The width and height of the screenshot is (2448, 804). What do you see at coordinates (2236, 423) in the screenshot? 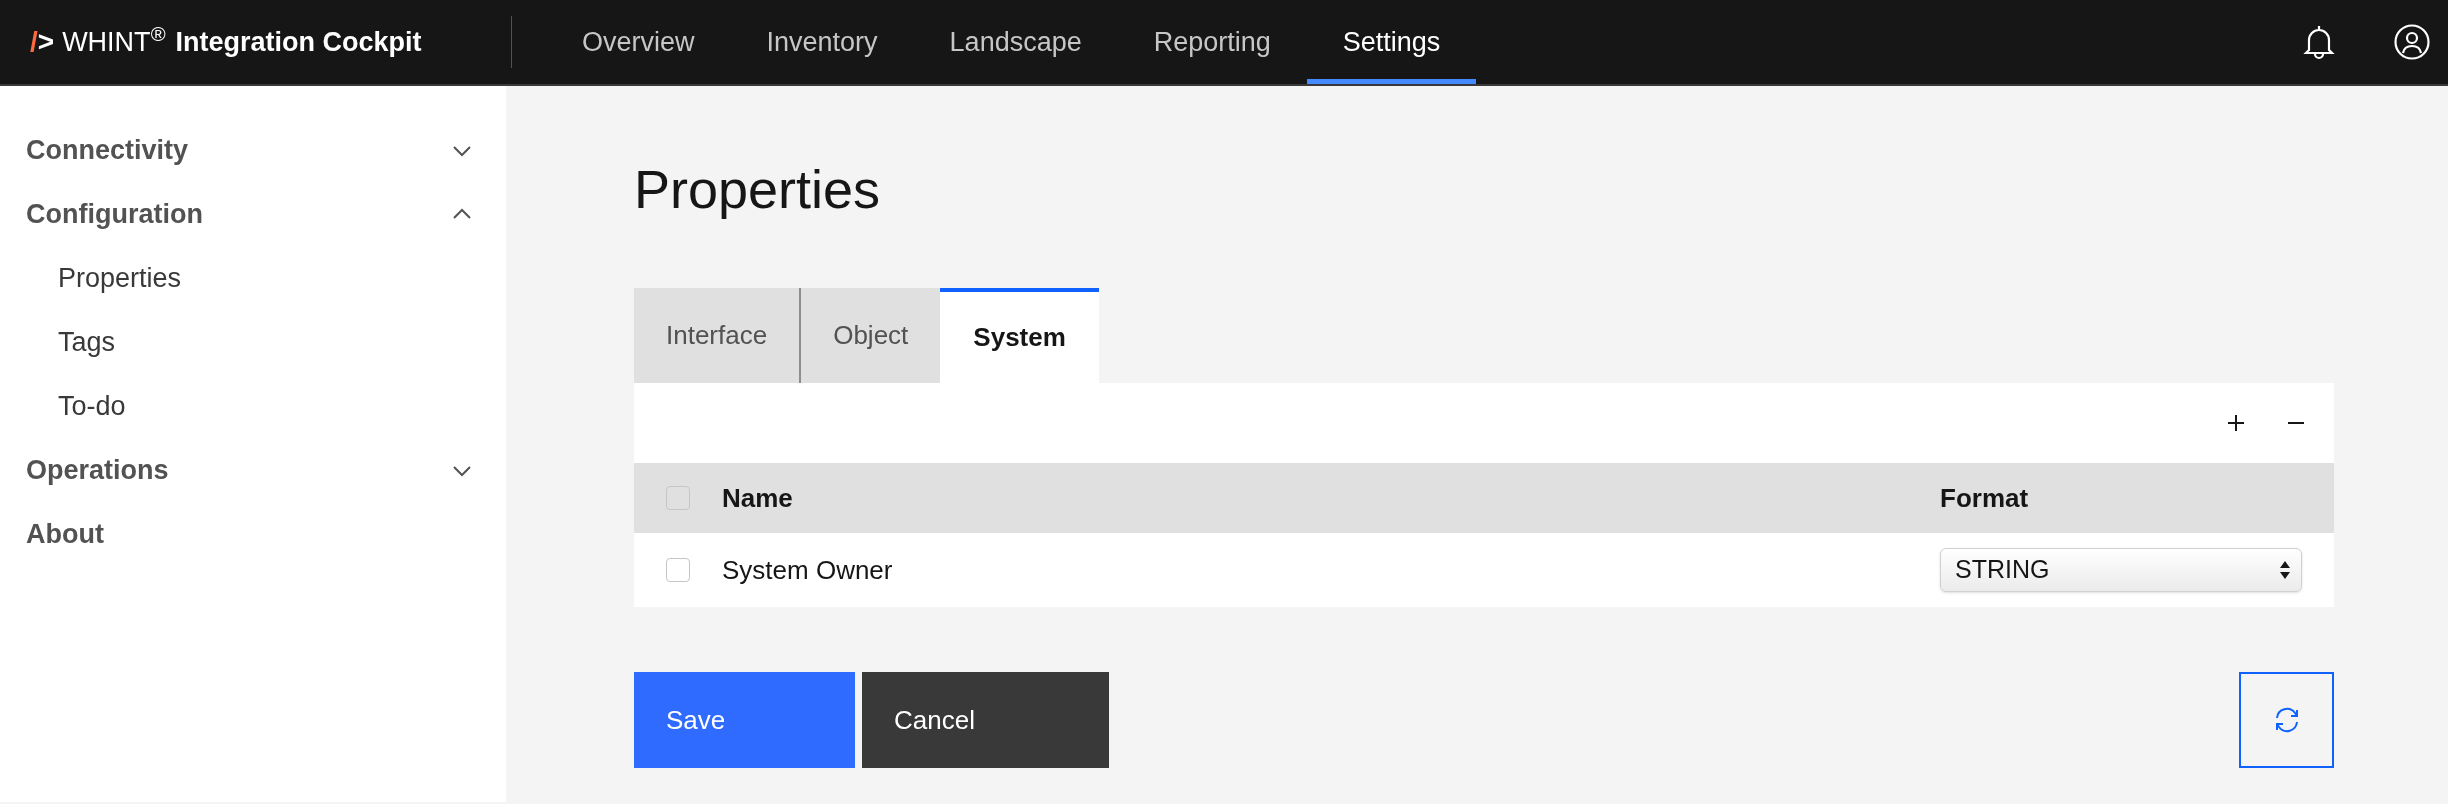
I see `add-icon` at bounding box center [2236, 423].